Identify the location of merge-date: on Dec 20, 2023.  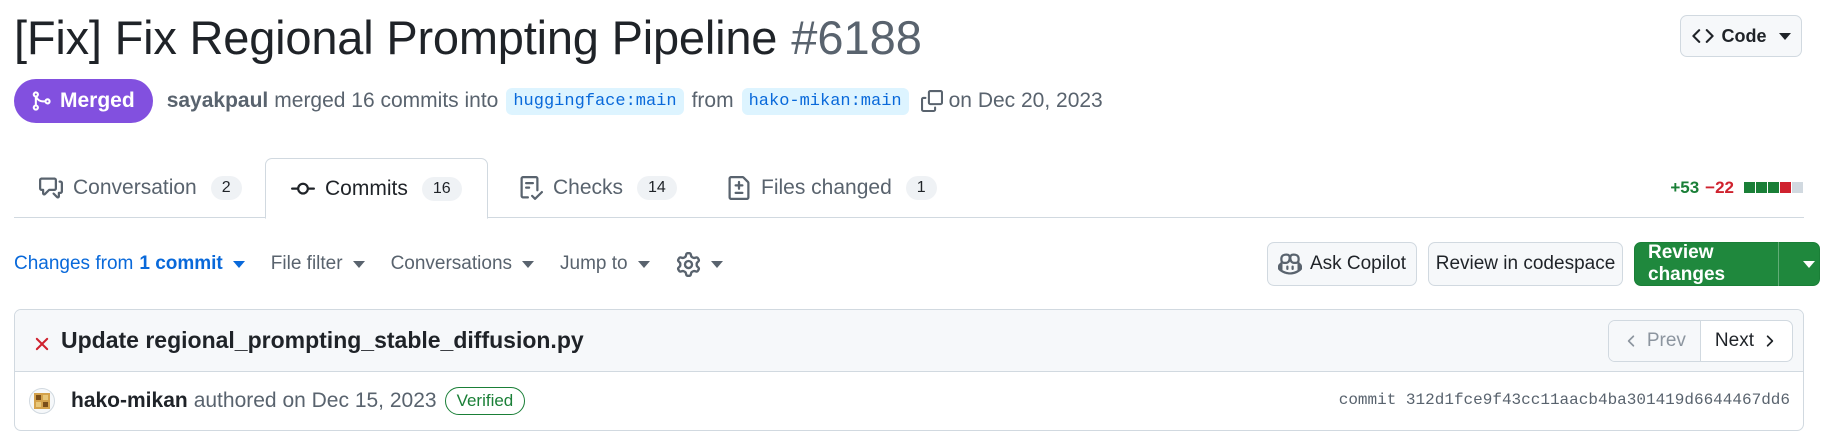
(1025, 100).